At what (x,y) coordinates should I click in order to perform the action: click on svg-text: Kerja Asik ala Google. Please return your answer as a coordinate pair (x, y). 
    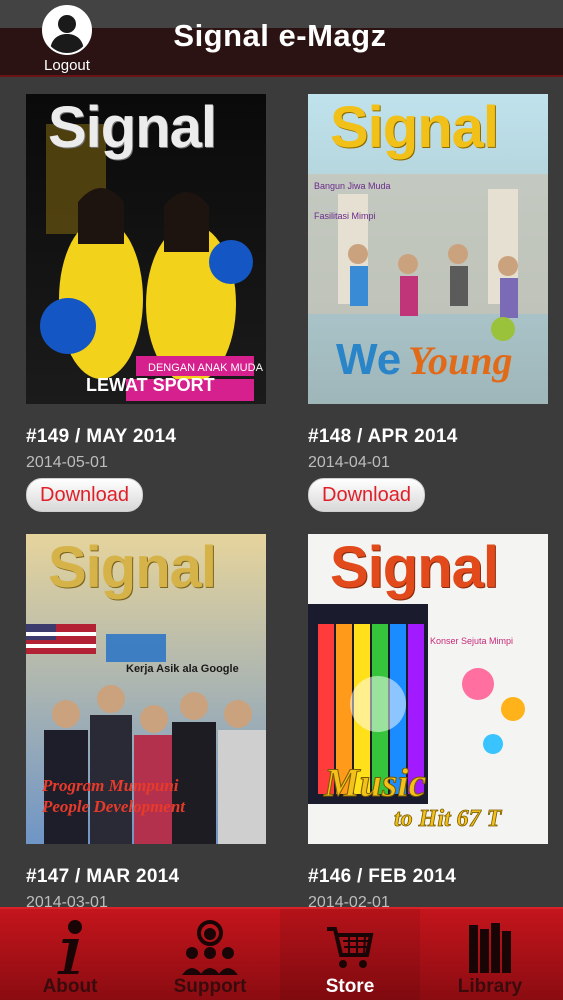
    Looking at the image, I should click on (182, 669).